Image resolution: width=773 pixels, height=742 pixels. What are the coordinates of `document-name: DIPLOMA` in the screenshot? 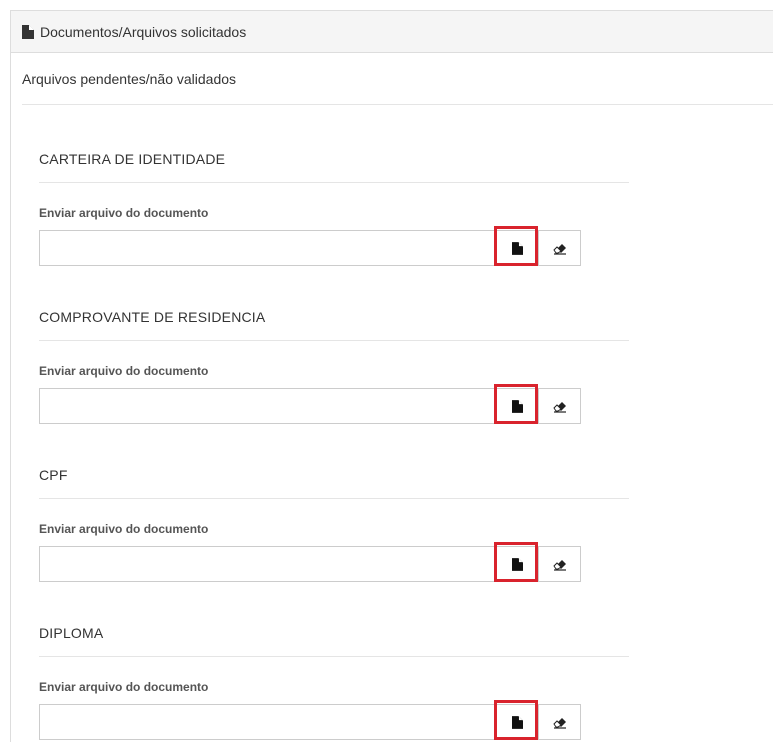 It's located at (334, 641).